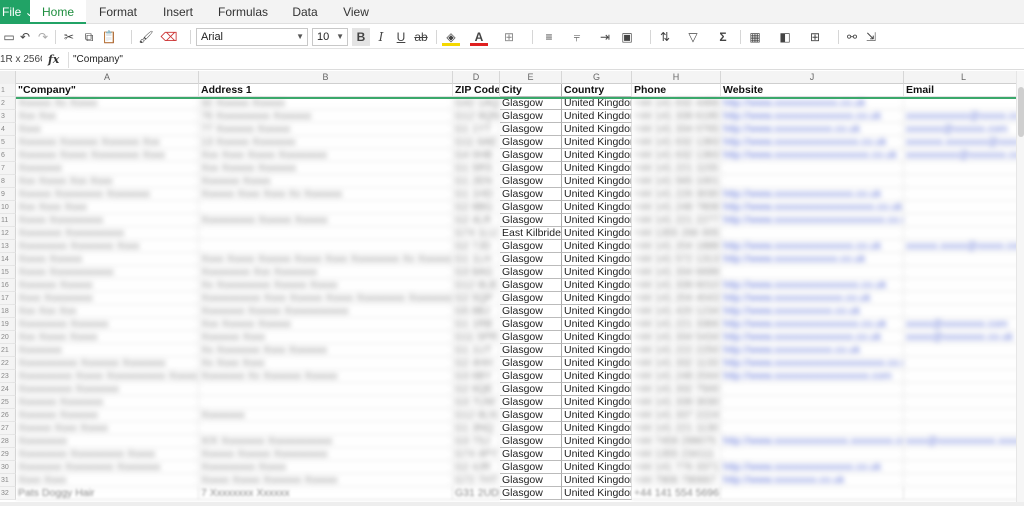 This screenshot has height=506, width=1024. What do you see at coordinates (676, 246) in the screenshot?
I see `cell-phone: +44 141 204 1888` at bounding box center [676, 246].